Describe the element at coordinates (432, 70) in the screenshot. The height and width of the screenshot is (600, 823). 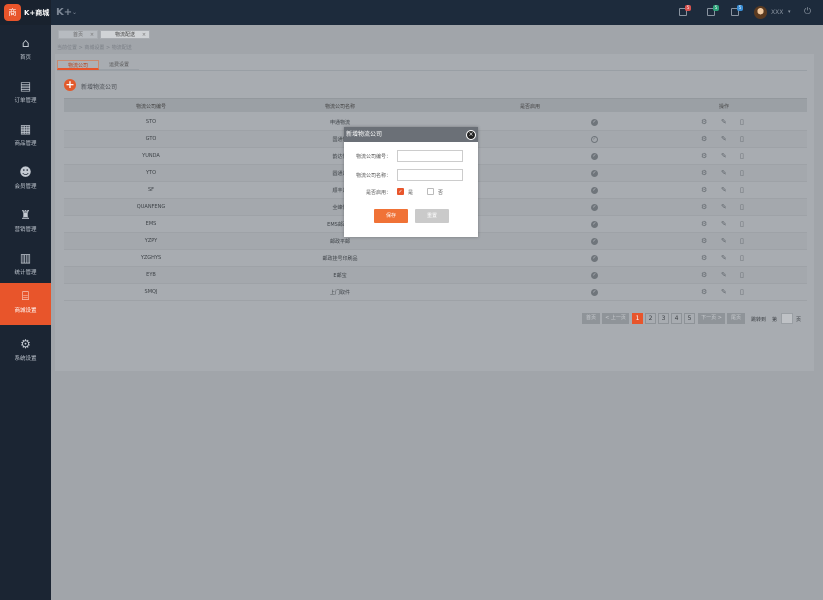
I see `divider` at that location.